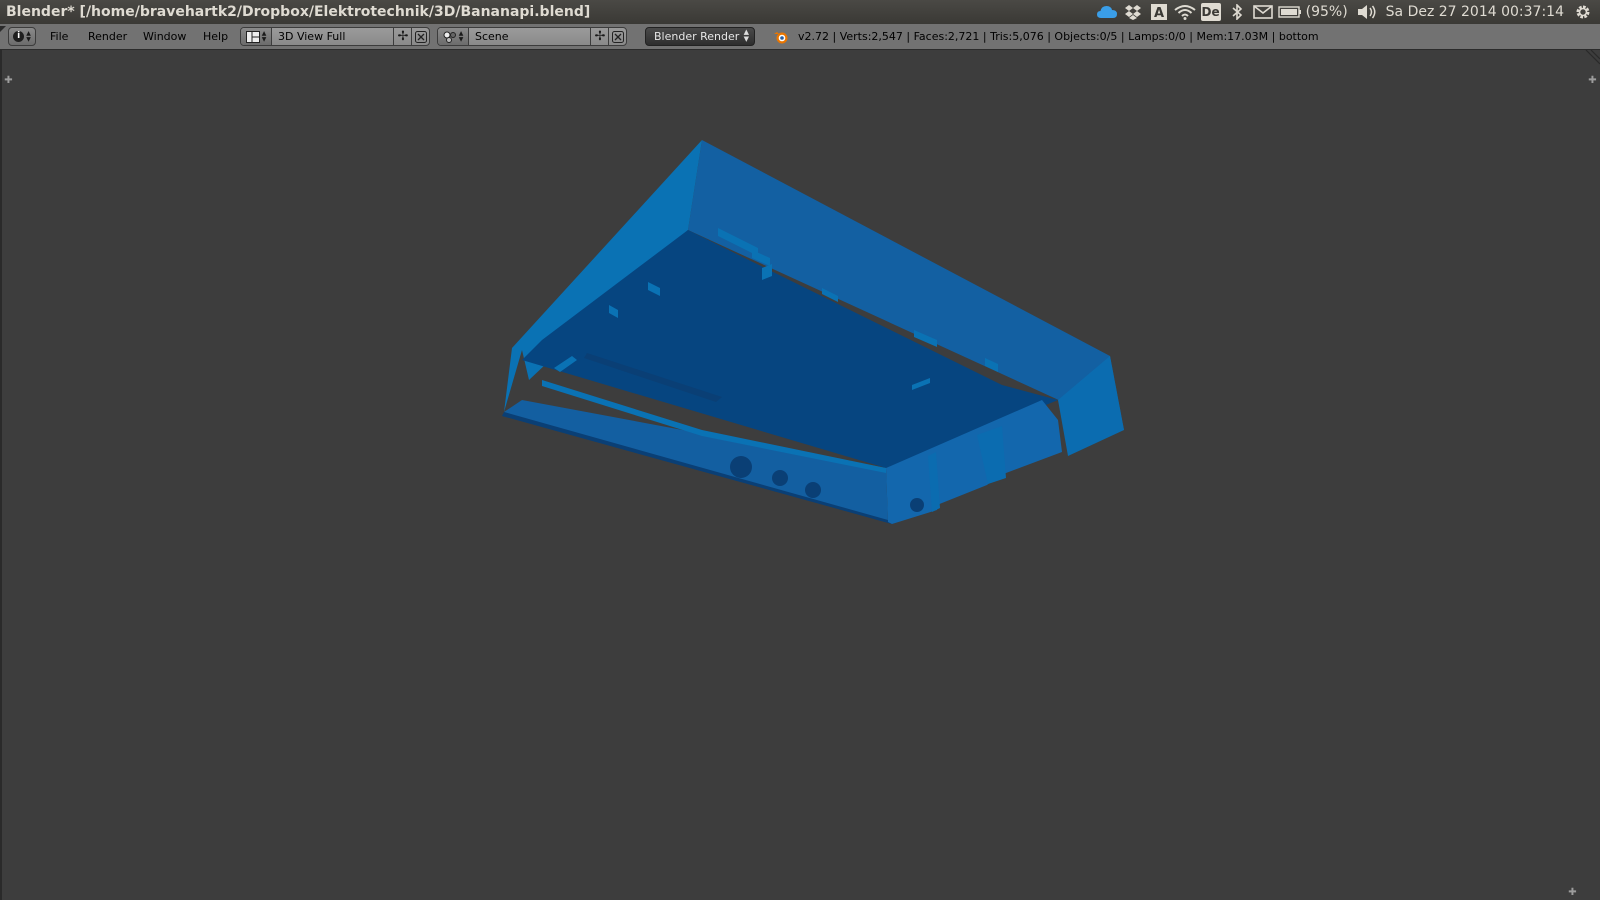 This screenshot has height=900, width=1600. Describe the element at coordinates (59, 37) in the screenshot. I see `menu-file: File` at that location.